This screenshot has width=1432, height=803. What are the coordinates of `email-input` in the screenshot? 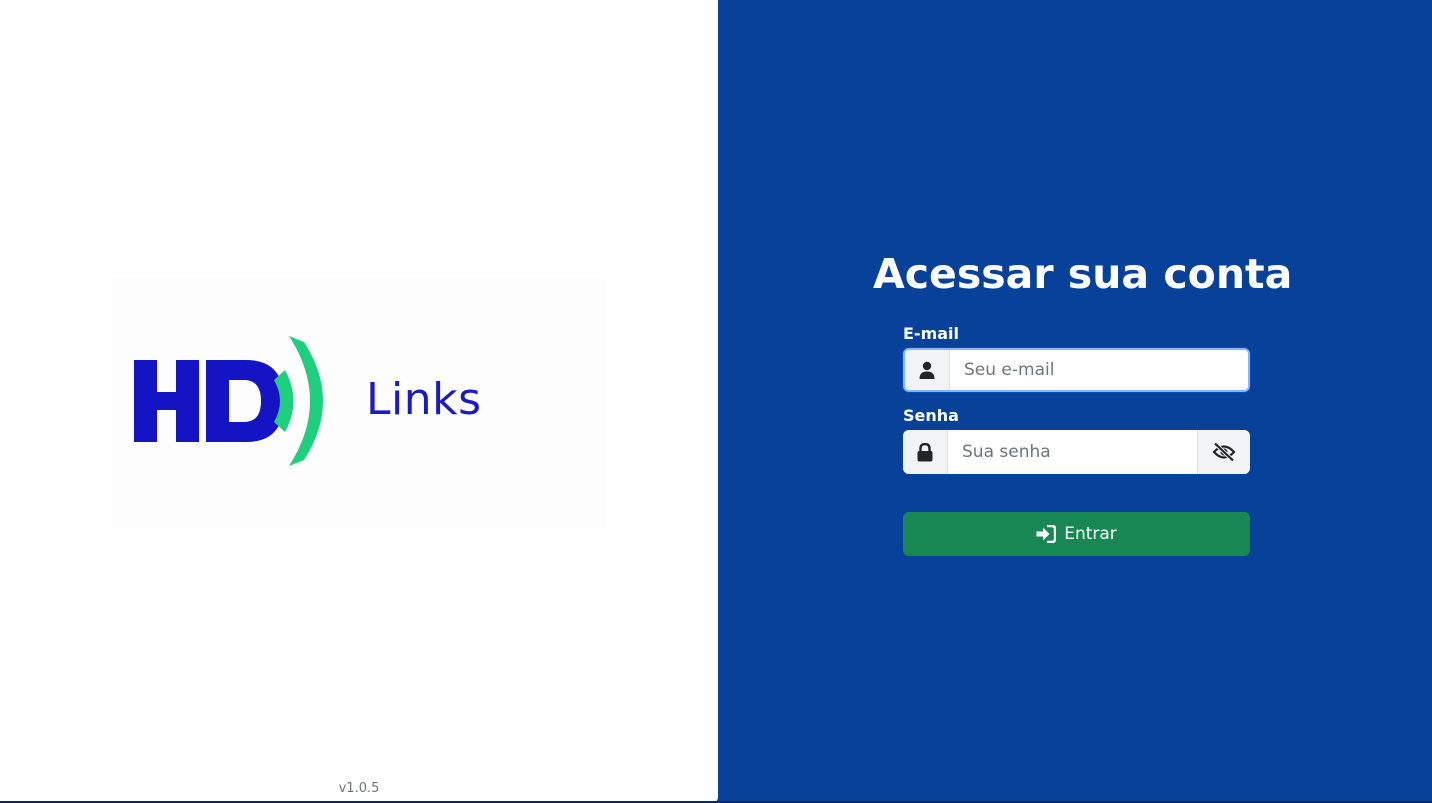 It's located at (1099, 370).